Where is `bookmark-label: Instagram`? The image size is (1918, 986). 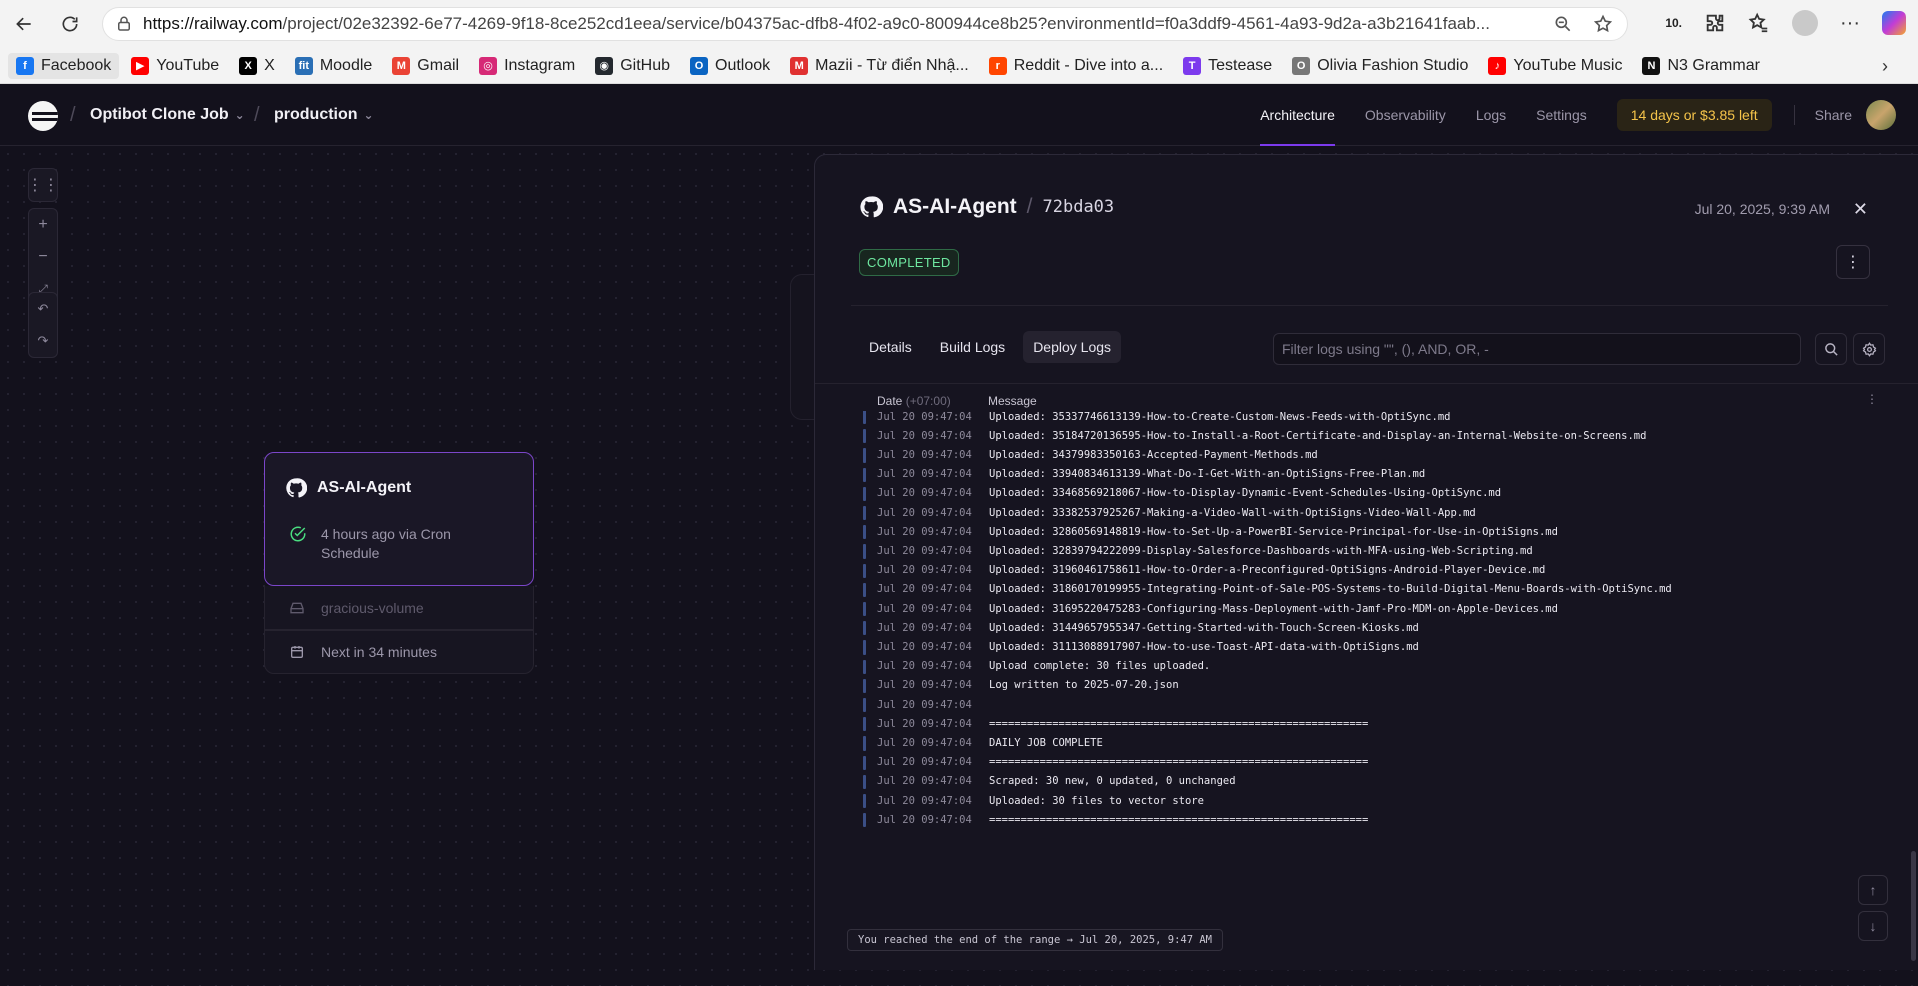
bookmark-label: Instagram is located at coordinates (540, 65).